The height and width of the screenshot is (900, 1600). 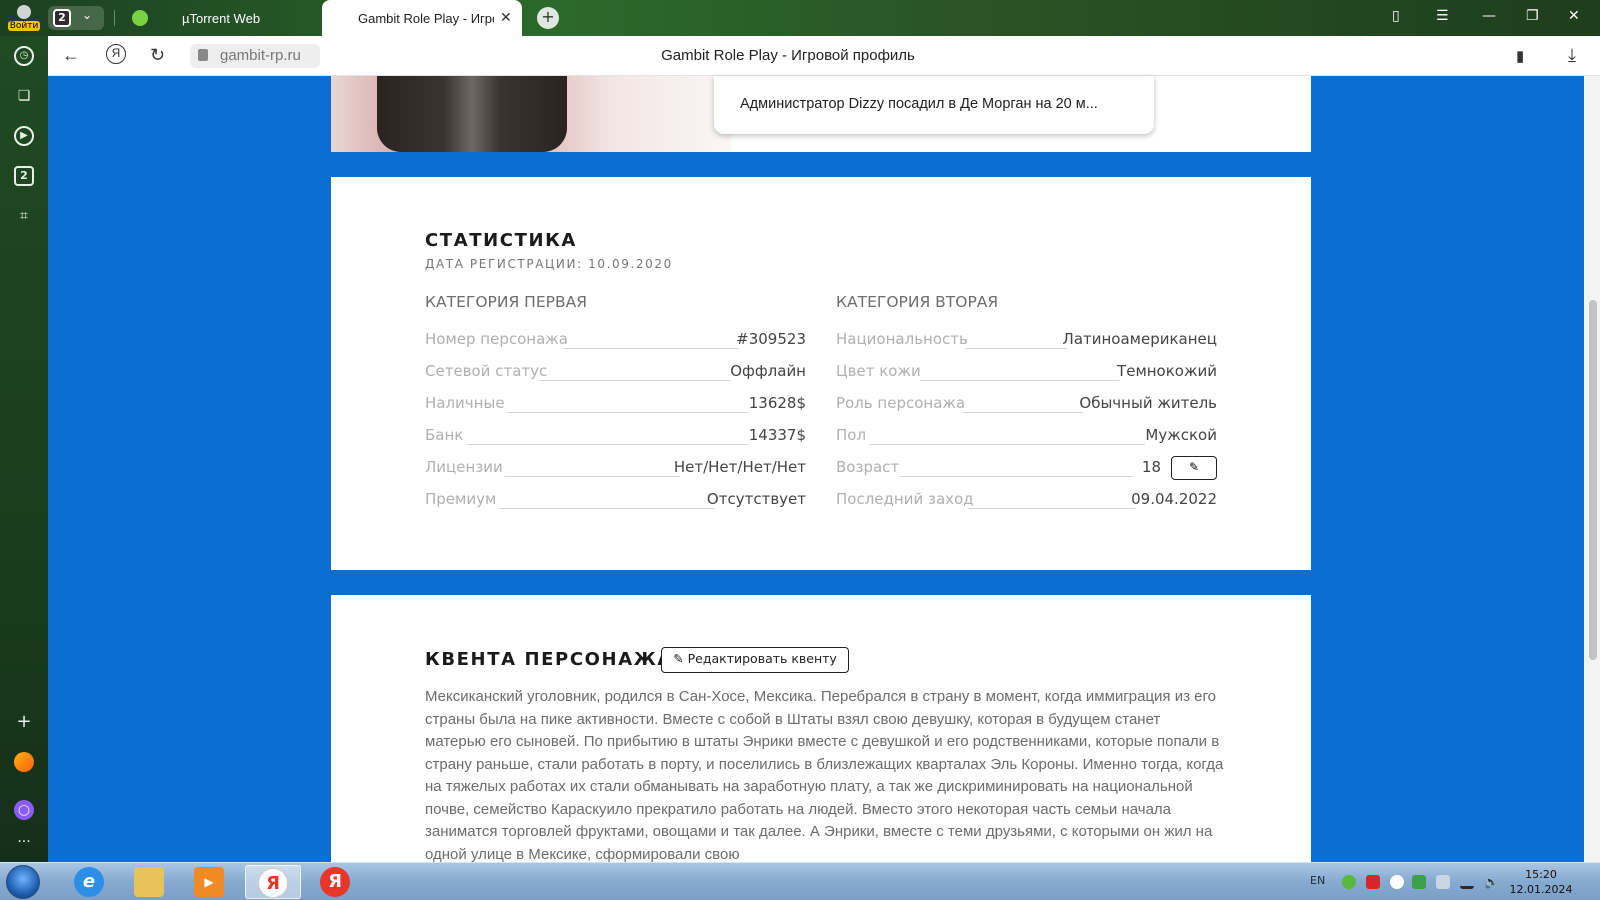 I want to click on ie-icon: e, so click(x=89, y=882).